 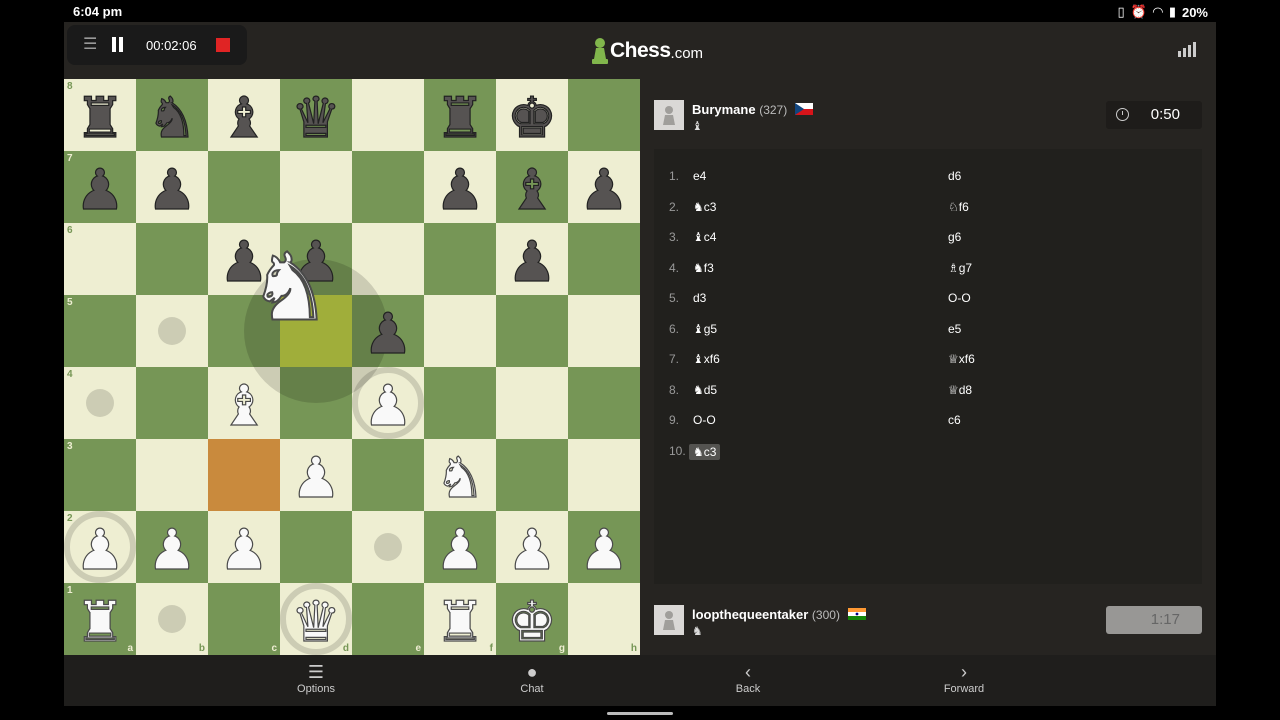 I want to click on pause-icon, so click(x=118, y=45).